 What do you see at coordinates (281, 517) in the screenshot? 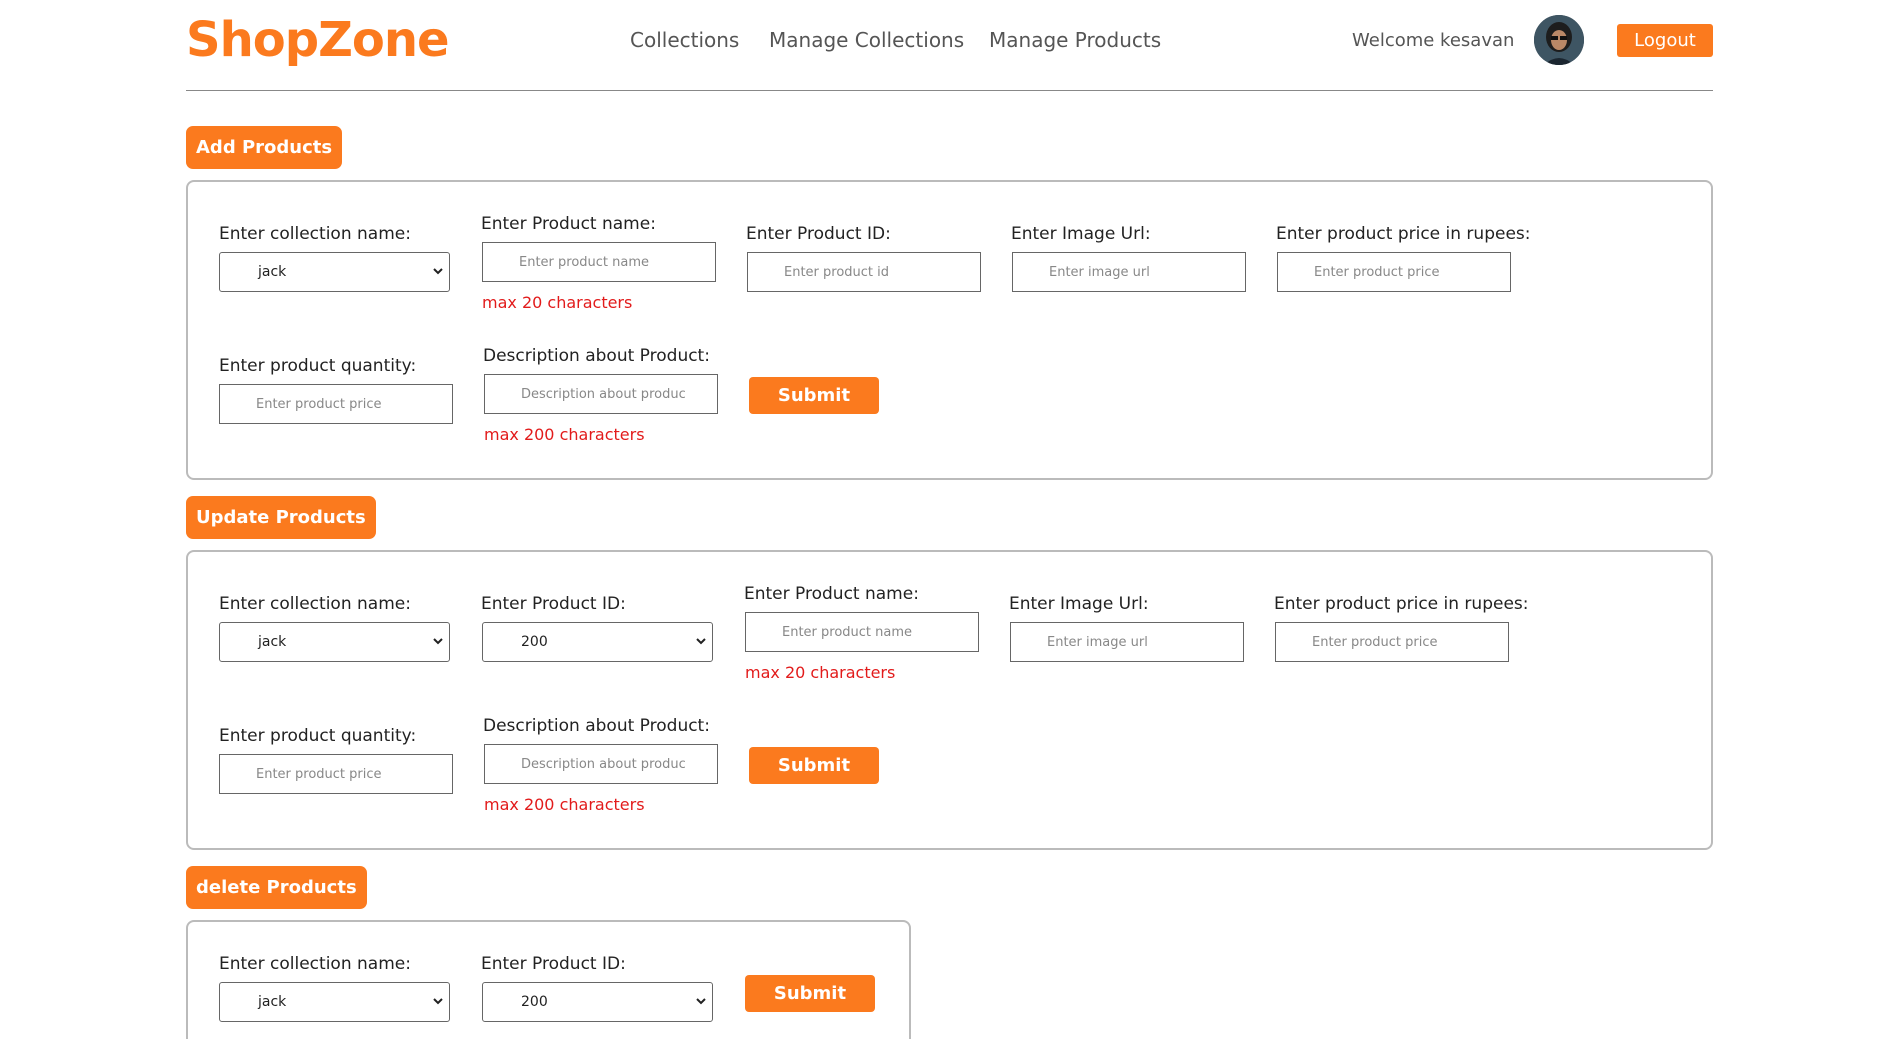
I see `update-products-title: Update Products` at bounding box center [281, 517].